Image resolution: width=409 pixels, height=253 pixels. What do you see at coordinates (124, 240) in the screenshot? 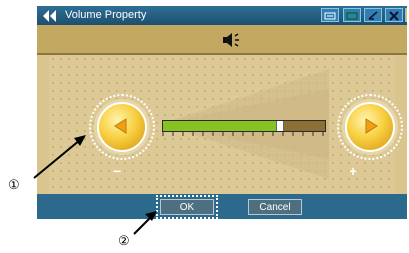
I see `callout-2: ②` at bounding box center [124, 240].